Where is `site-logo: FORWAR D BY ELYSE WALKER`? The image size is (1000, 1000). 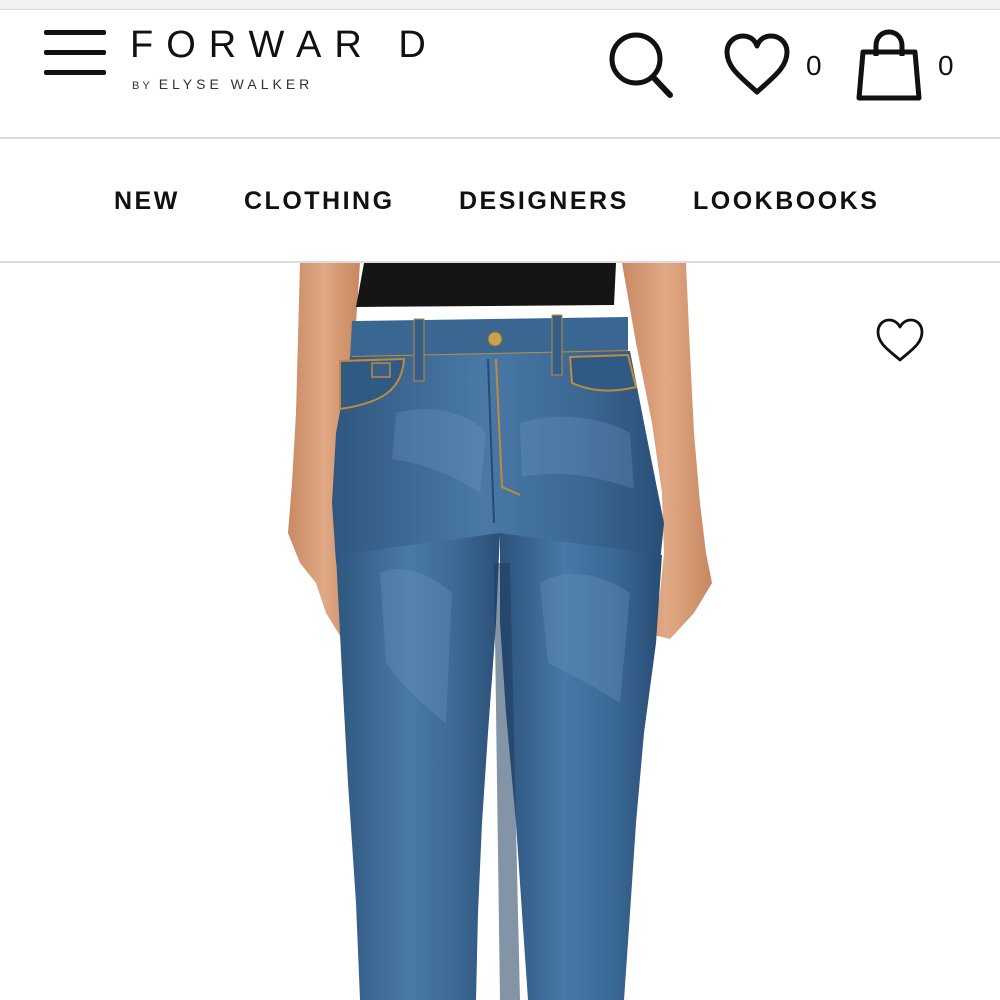
site-logo: FORWAR D BY ELYSE WALKER is located at coordinates (300, 64).